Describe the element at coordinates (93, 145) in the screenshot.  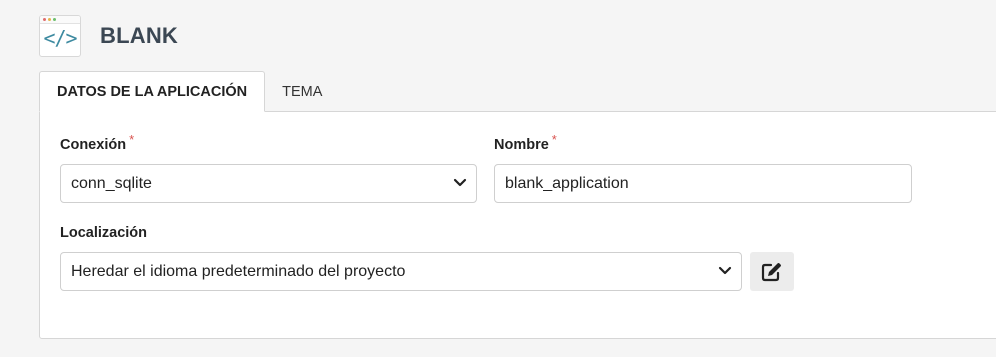
I see `connection-label-text: Conexión` at that location.